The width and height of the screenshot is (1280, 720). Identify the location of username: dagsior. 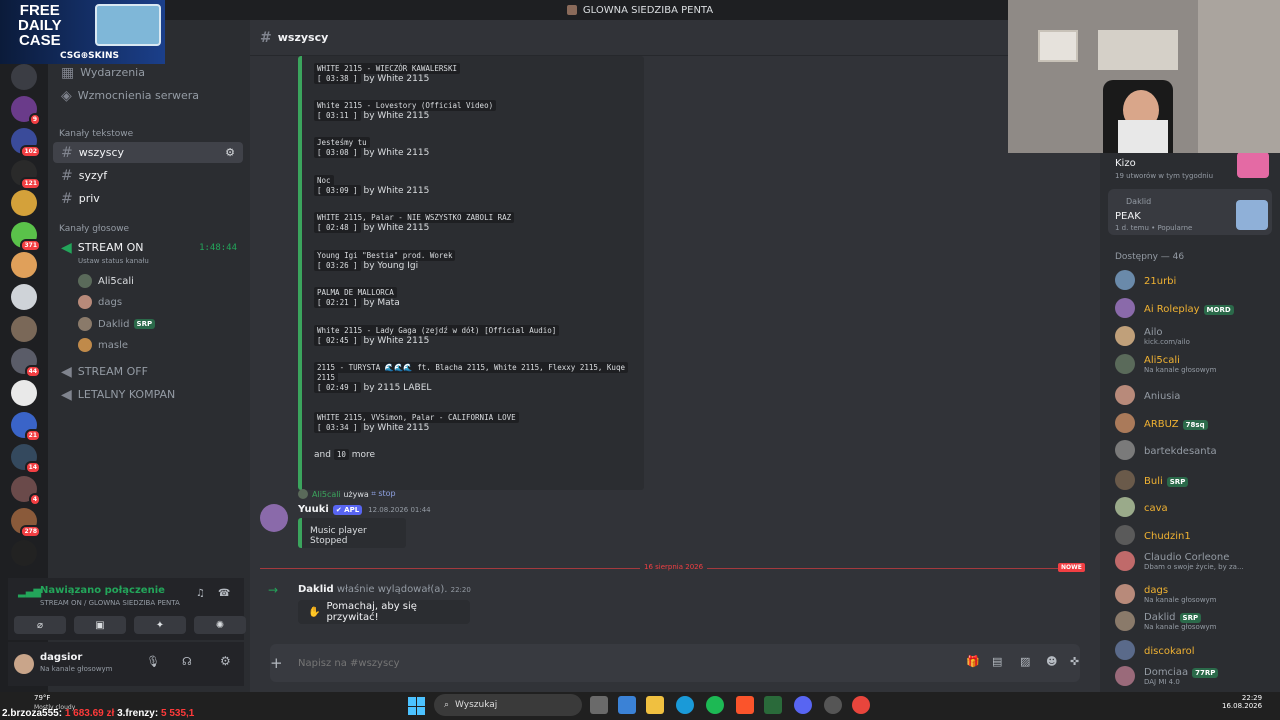
(61, 657).